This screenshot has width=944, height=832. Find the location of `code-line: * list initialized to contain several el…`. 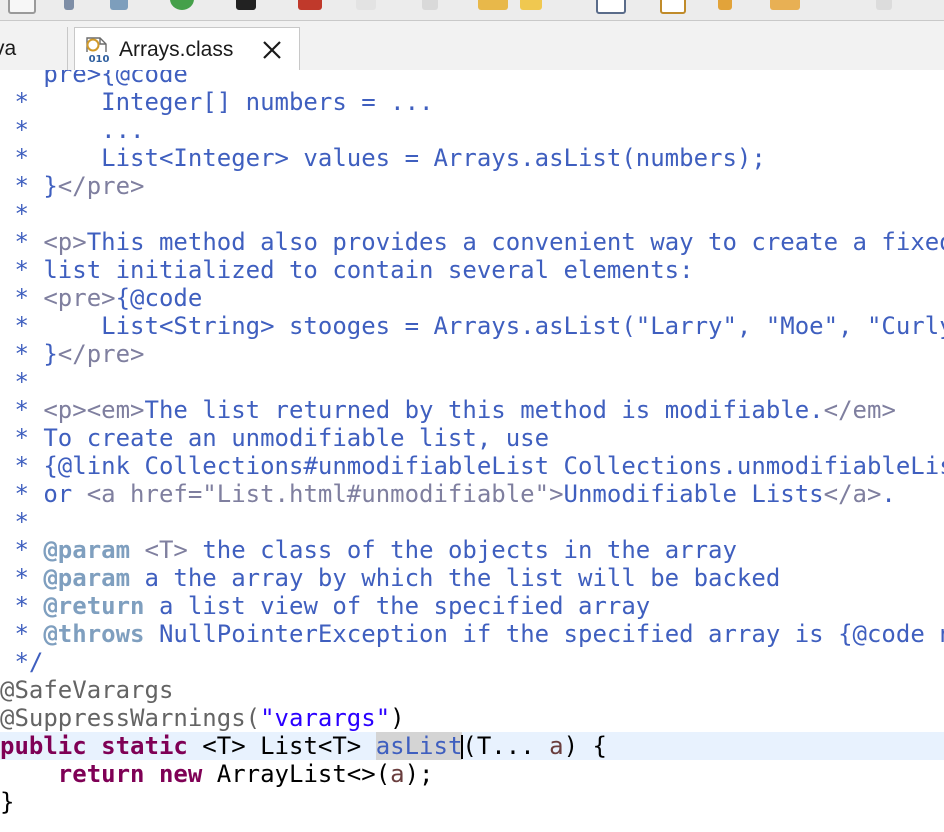

code-line: * list initialized to contain several el… is located at coordinates (472, 270).